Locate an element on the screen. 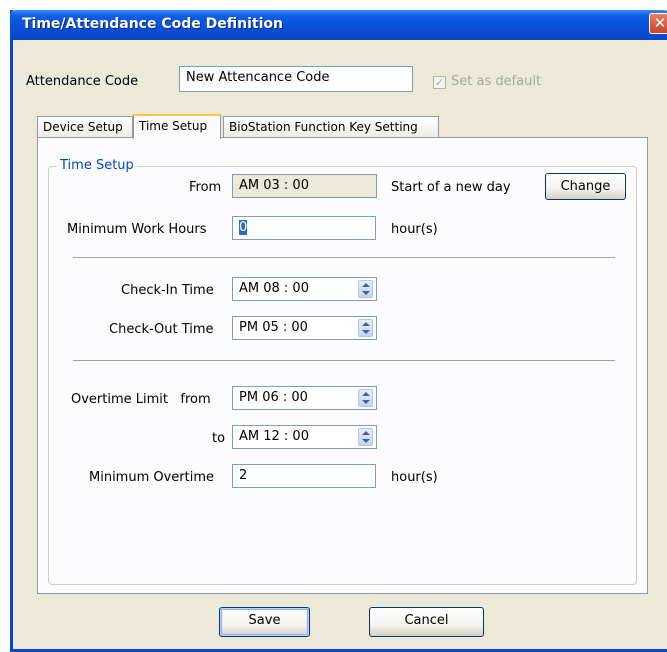 This screenshot has height=652, width=667. overtime-from-value: PM 06 : 00 is located at coordinates (273, 397).